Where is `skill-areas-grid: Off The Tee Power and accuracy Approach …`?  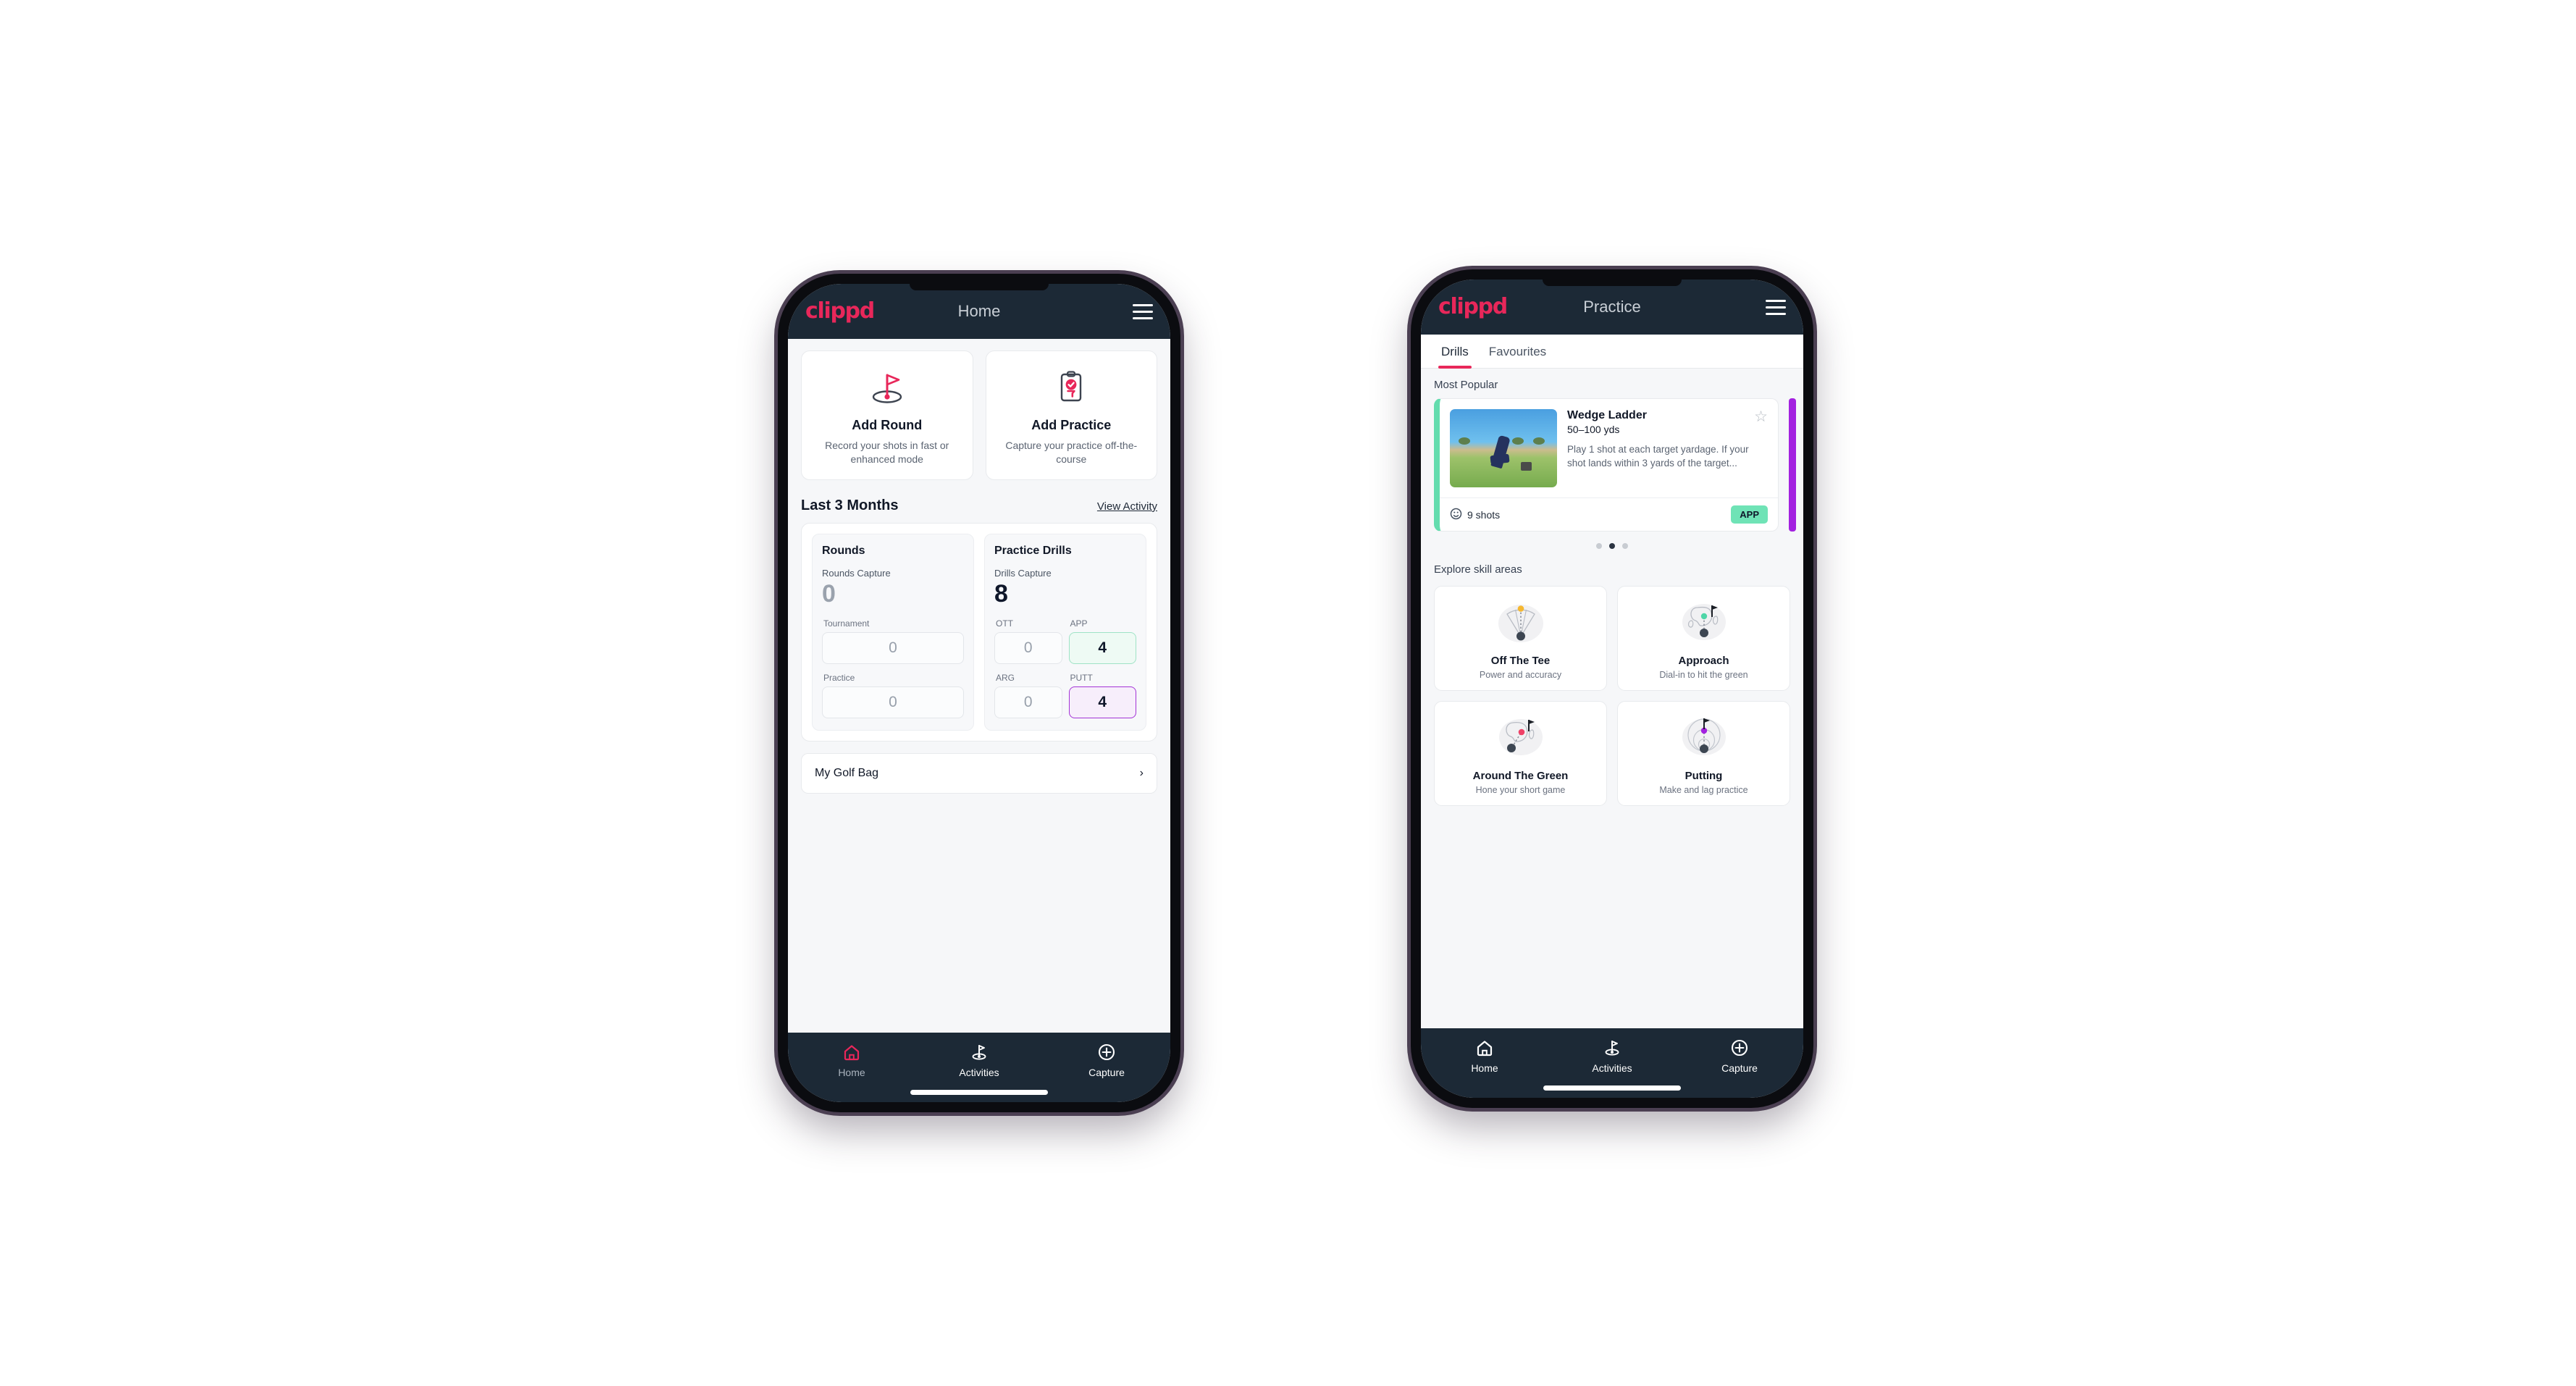
skill-areas-grid: Off The Tee Power and accuracy Approach … is located at coordinates (1612, 694).